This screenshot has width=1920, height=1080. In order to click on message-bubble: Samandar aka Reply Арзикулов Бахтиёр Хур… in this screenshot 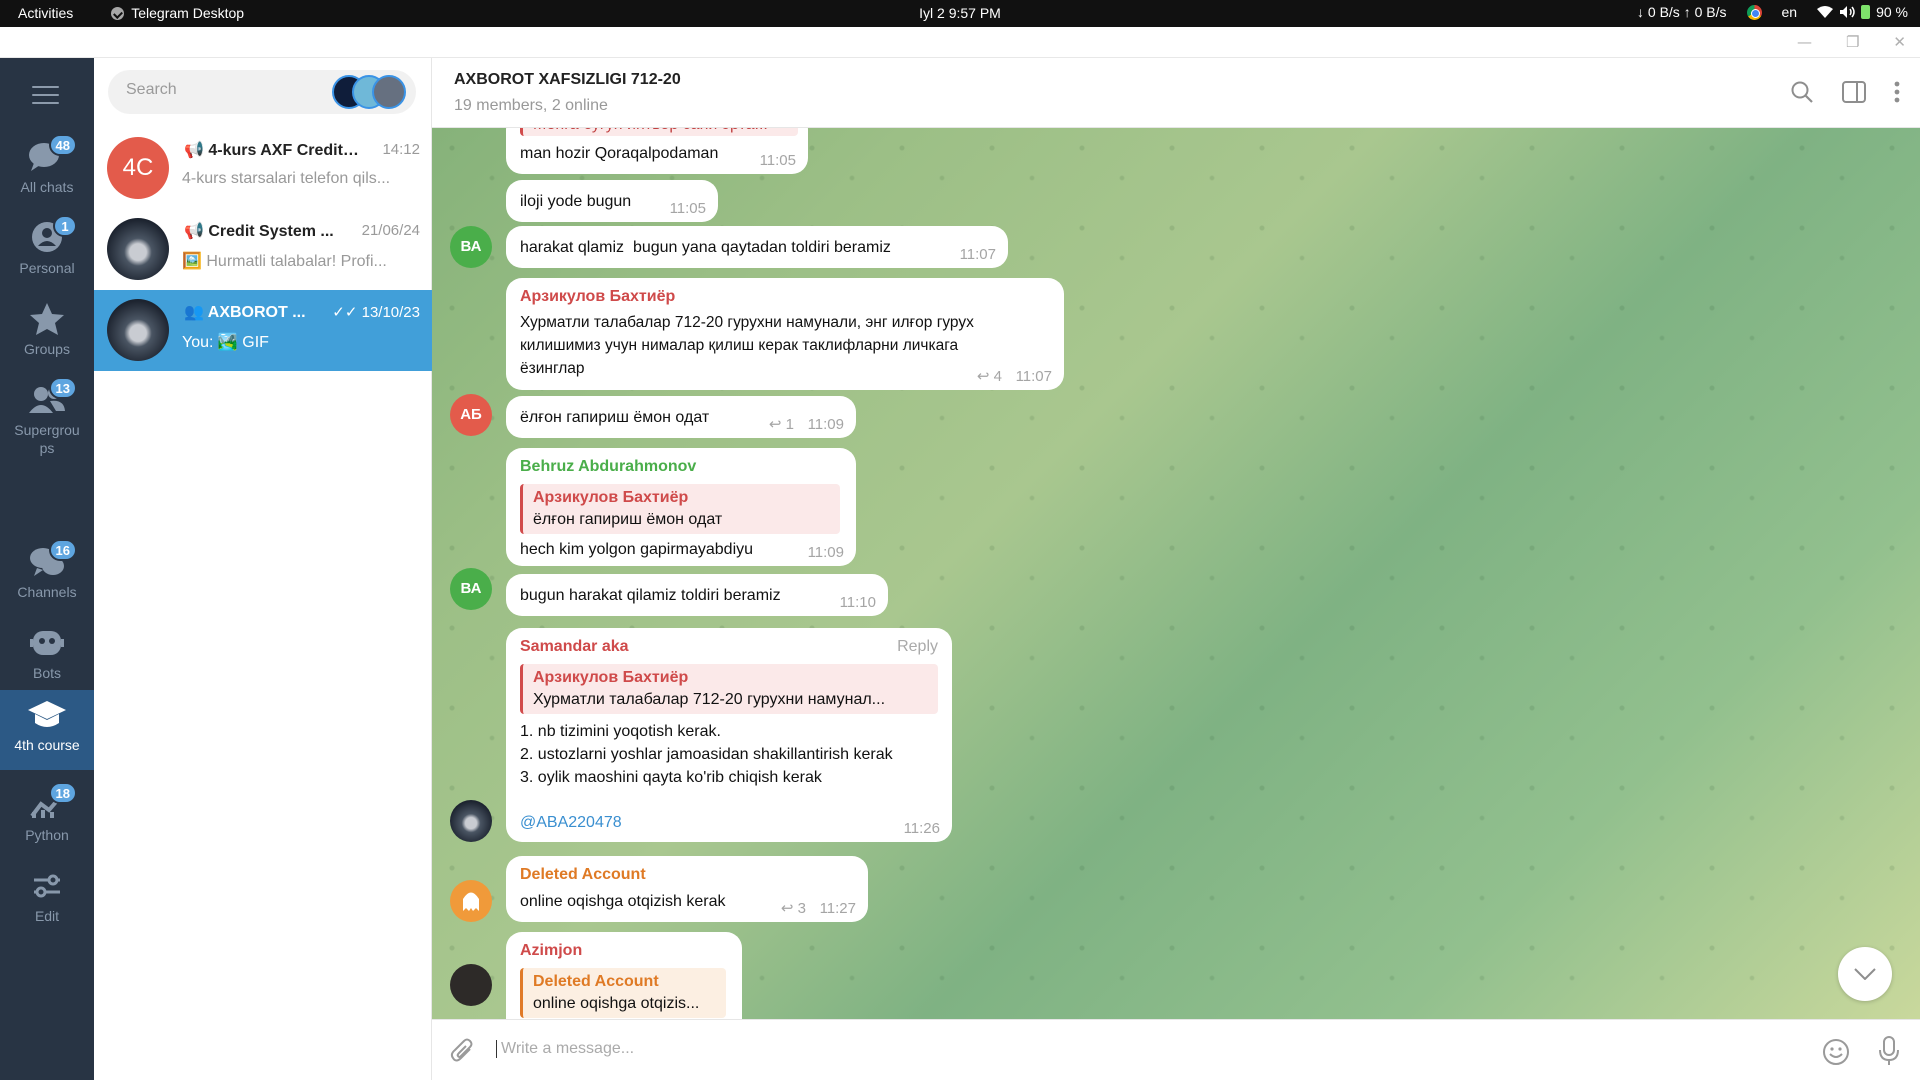, I will do `click(729, 735)`.